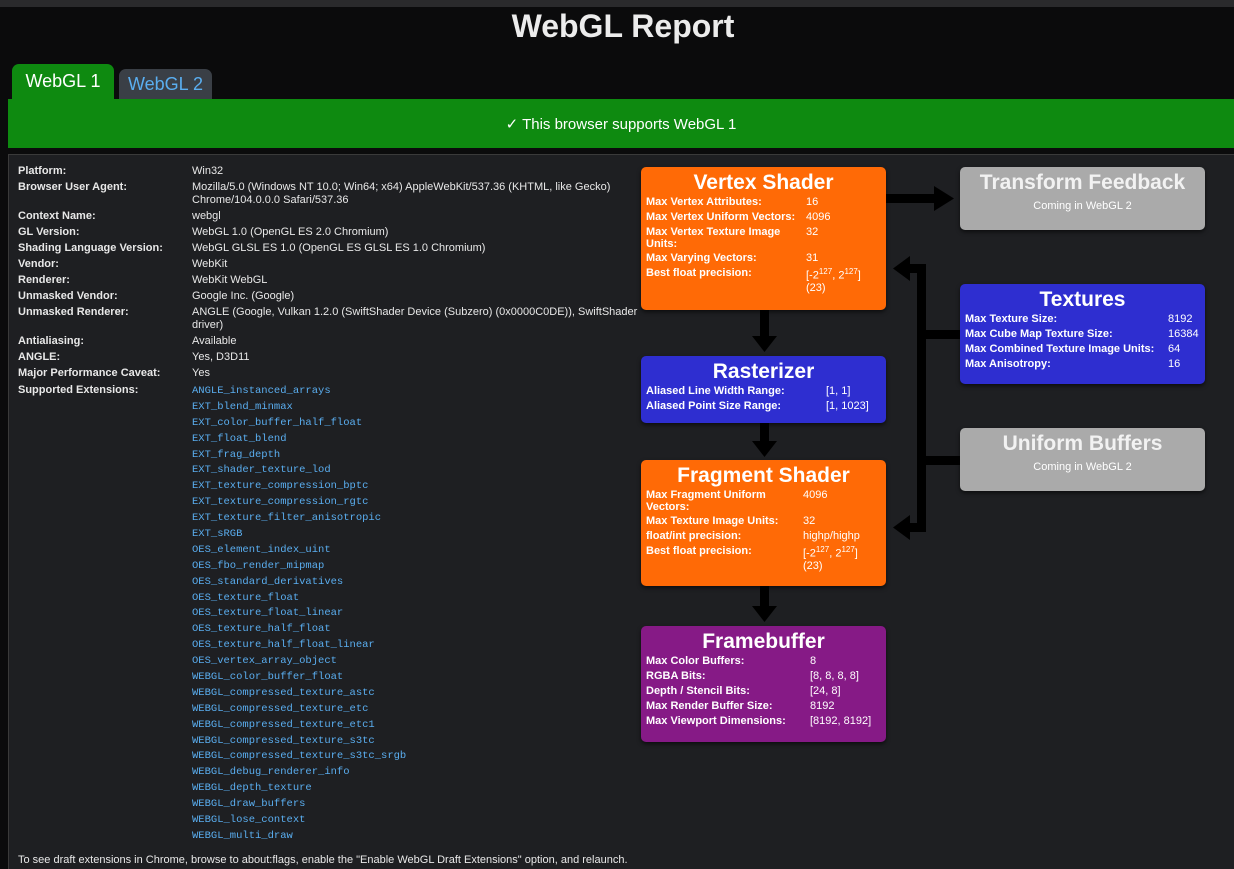 The image size is (1234, 869). I want to click on extension-item: EXT_shader_texture_lod, so click(299, 471).